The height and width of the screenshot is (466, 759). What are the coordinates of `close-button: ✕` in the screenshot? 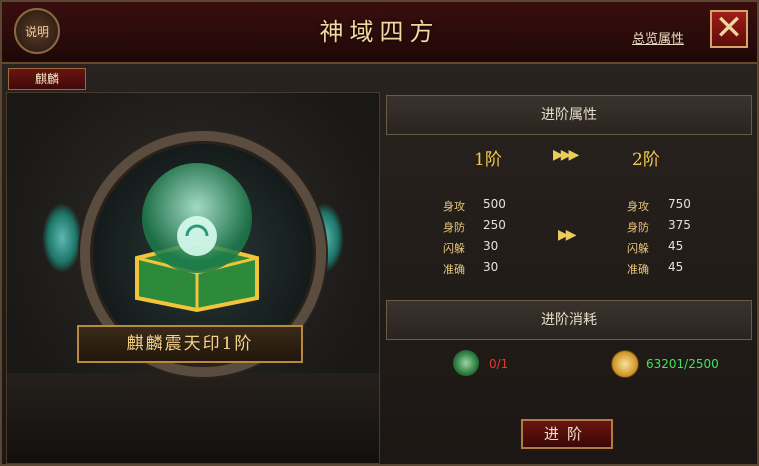 It's located at (729, 29).